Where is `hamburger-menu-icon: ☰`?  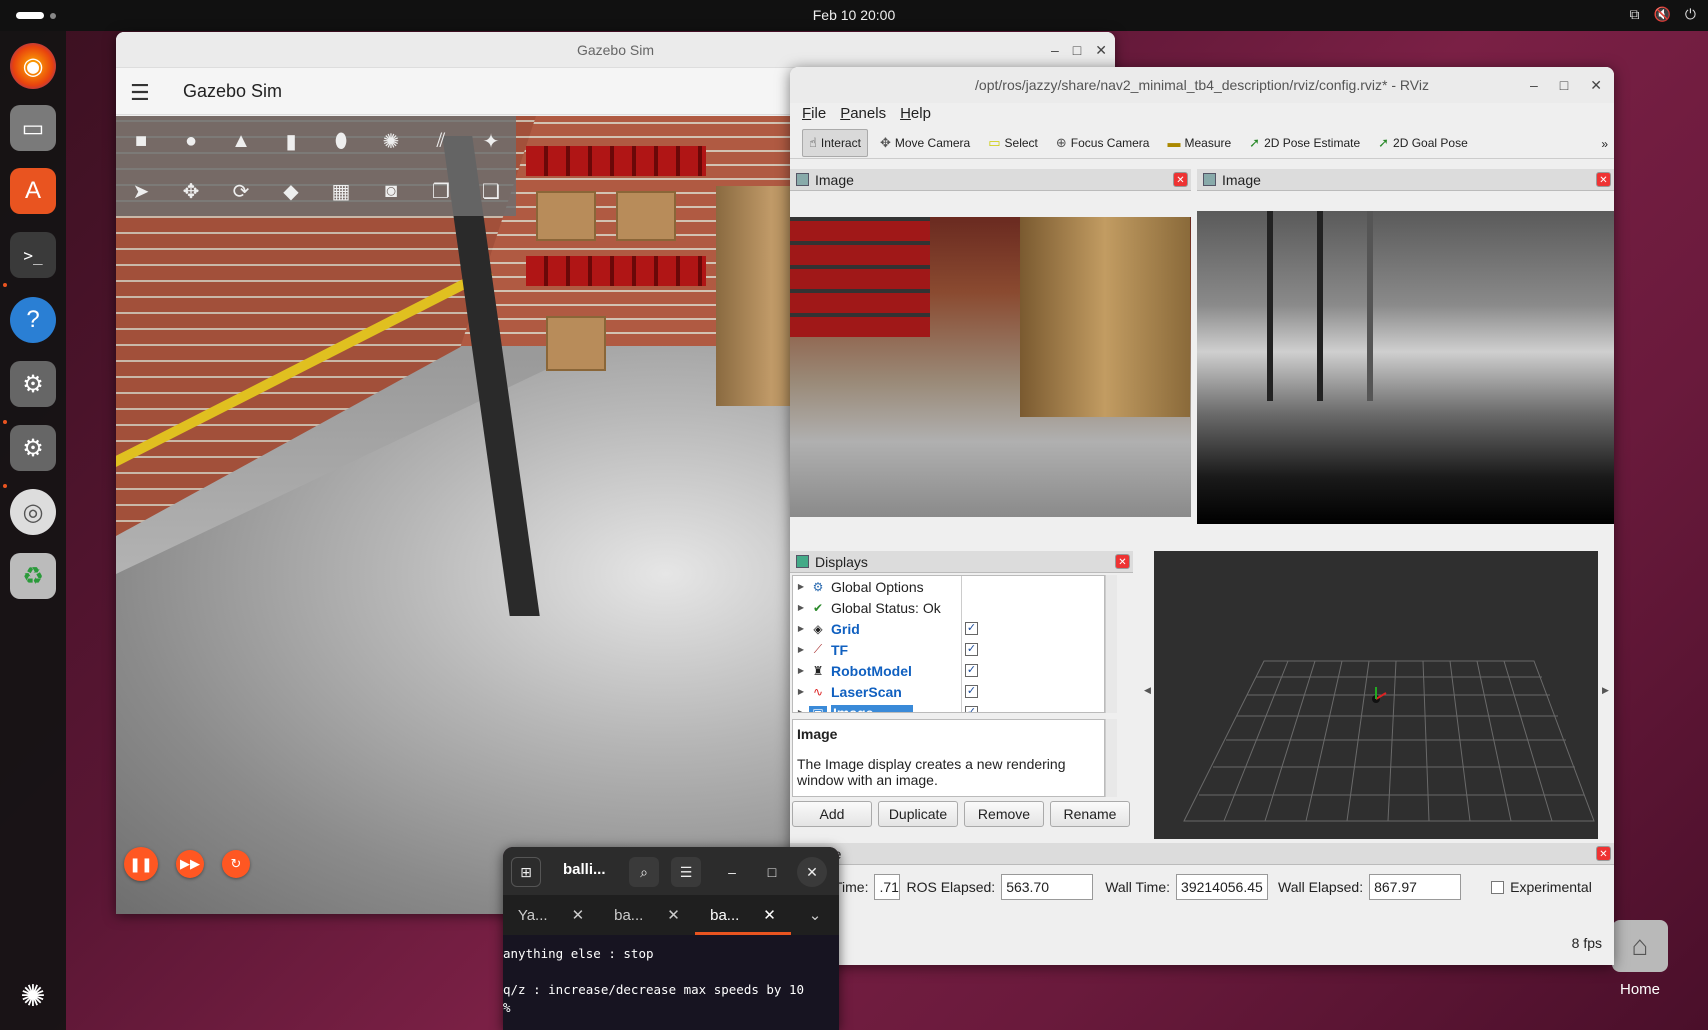
hamburger-menu-icon: ☰ is located at coordinates (686, 872).